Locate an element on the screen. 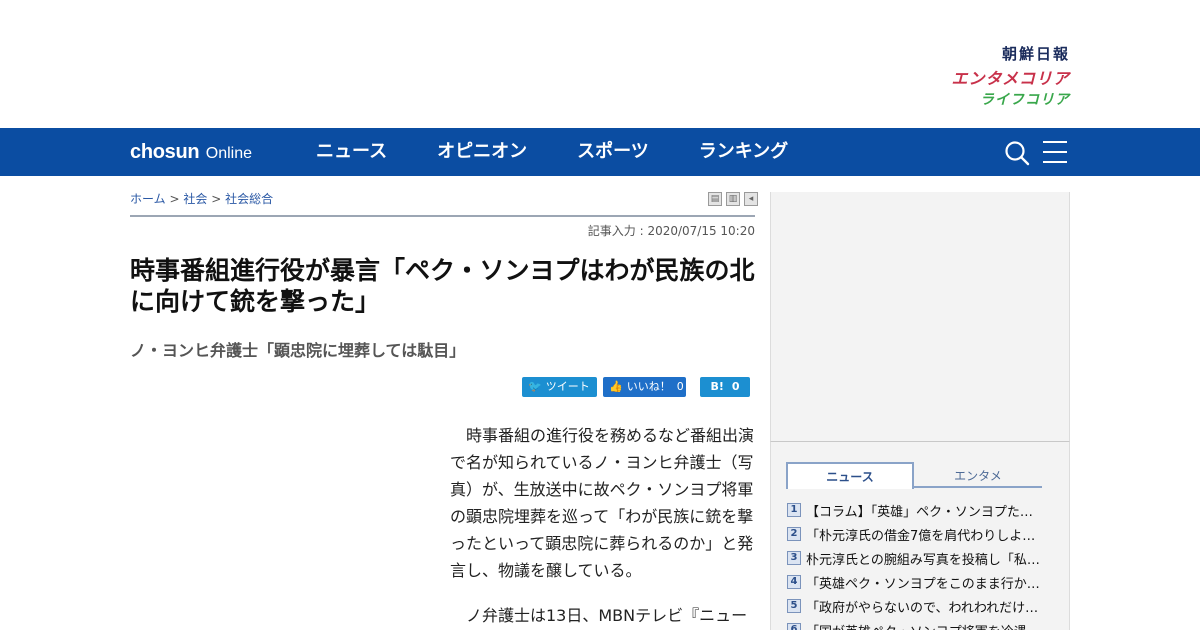  tweet-button: 🐦 ツイート is located at coordinates (559, 387).